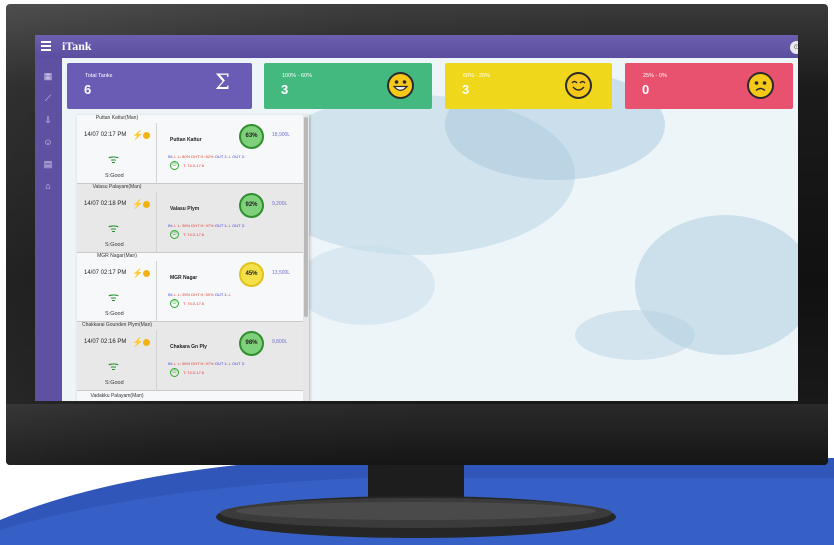 Image resolution: width=834 pixels, height=545 pixels. Describe the element at coordinates (528, 86) in the screenshot. I see `level-mid-card: 60% - 25% 3` at that location.